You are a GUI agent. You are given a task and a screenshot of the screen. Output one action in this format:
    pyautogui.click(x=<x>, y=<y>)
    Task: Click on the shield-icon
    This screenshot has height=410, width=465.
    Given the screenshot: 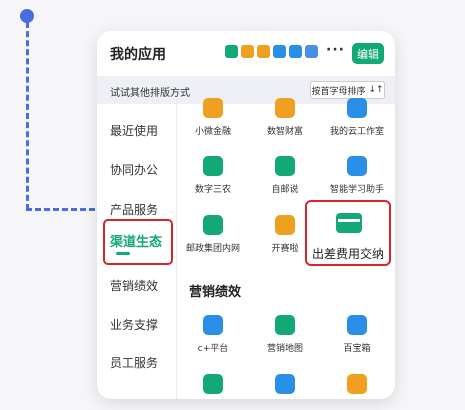 What is the action you would take?
    pyautogui.click(x=231, y=51)
    